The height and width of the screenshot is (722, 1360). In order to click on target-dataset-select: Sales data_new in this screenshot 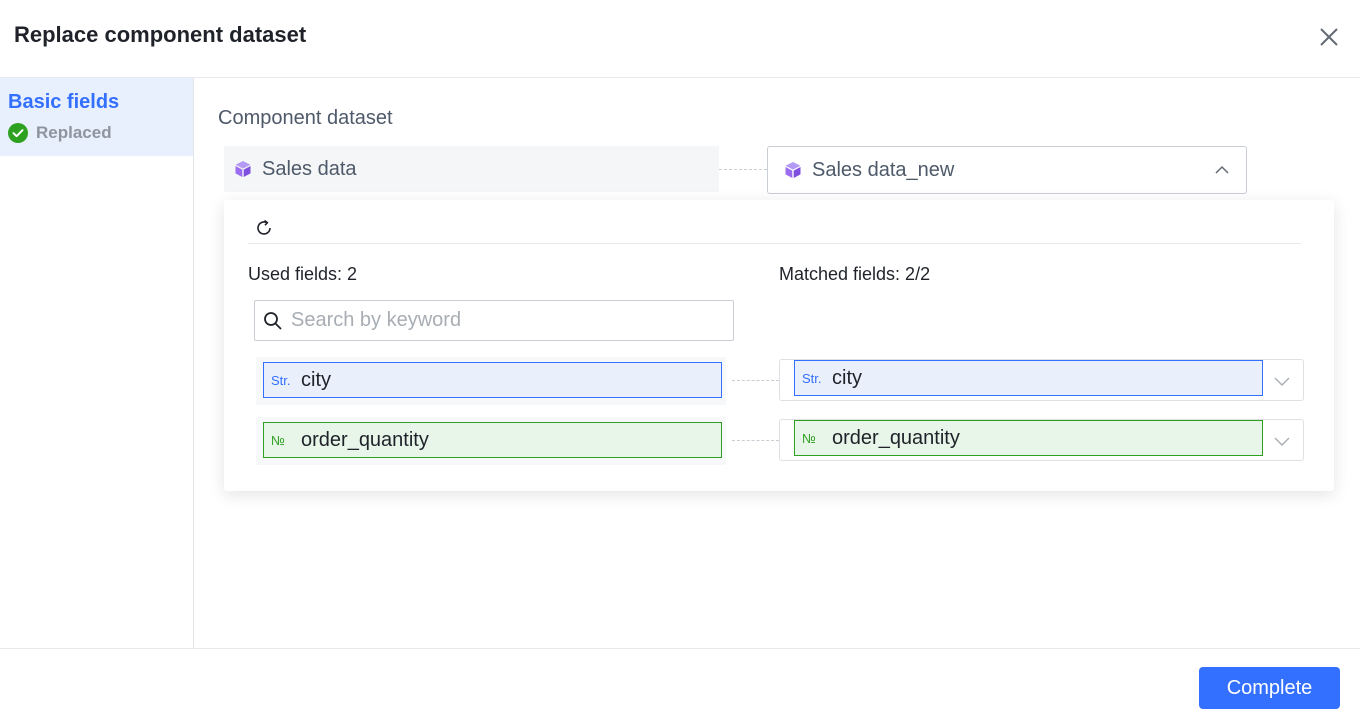, I will do `click(1007, 170)`.